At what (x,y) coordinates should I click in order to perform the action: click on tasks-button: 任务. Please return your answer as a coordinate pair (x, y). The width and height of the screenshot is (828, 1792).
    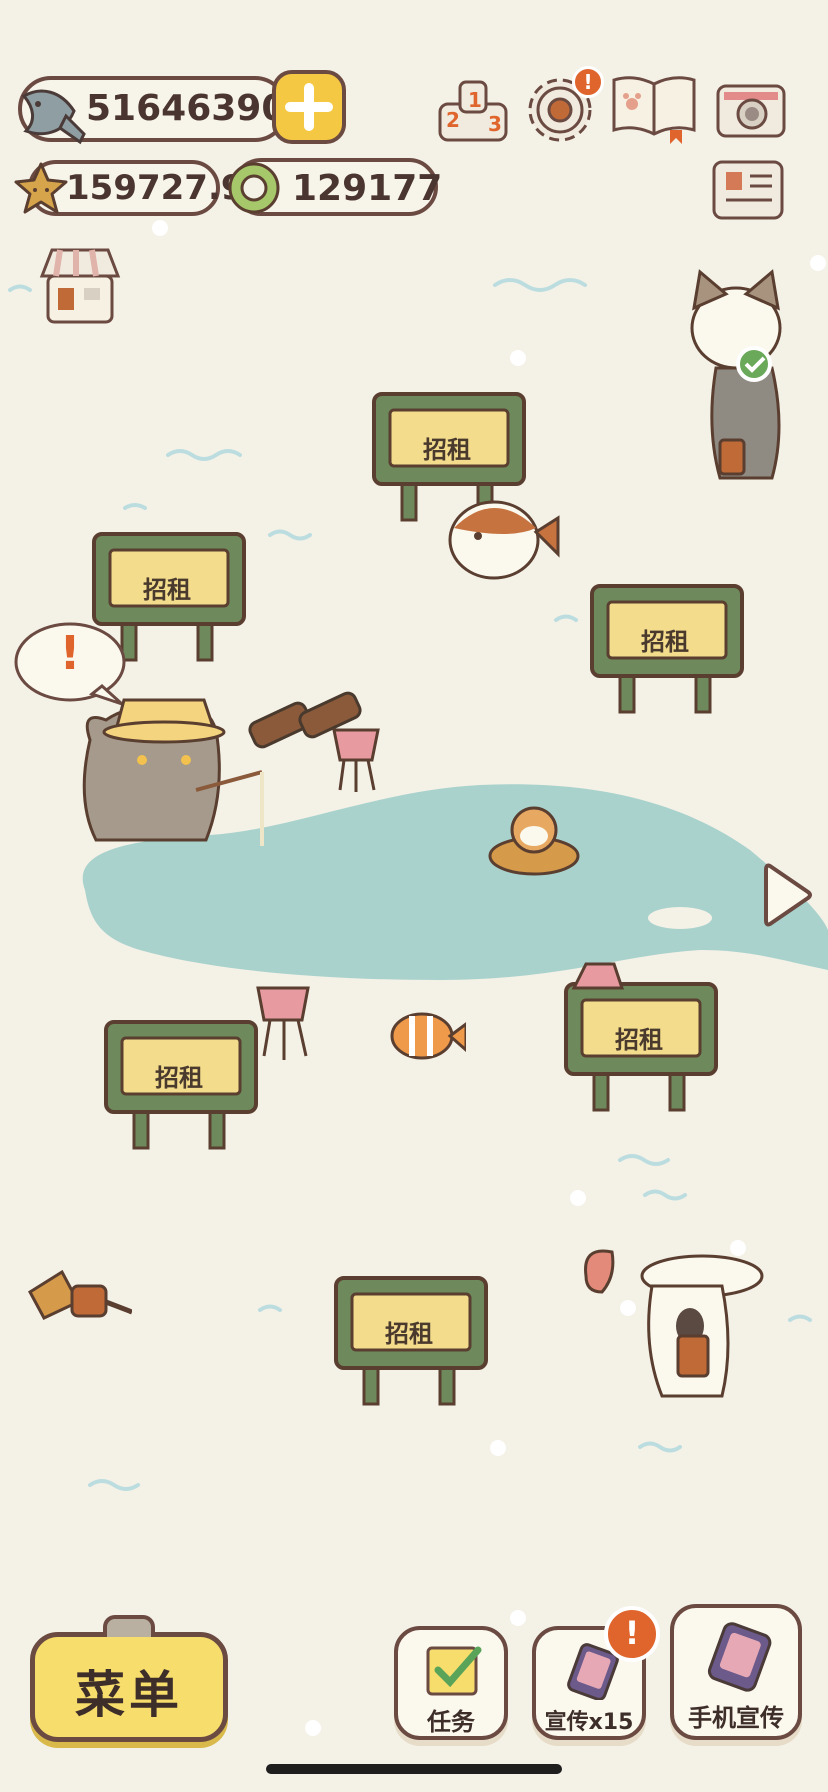
    Looking at the image, I should click on (451, 1683).